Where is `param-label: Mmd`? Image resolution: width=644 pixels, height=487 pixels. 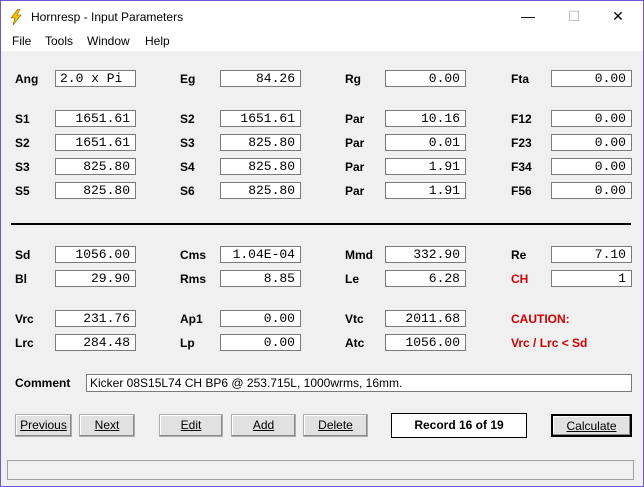 param-label: Mmd is located at coordinates (359, 255).